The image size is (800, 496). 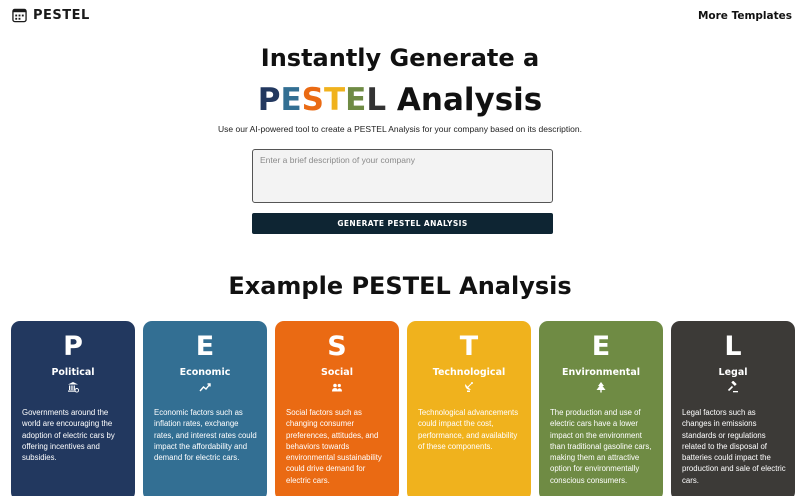 What do you see at coordinates (205, 387) in the screenshot?
I see `trend-line-icon` at bounding box center [205, 387].